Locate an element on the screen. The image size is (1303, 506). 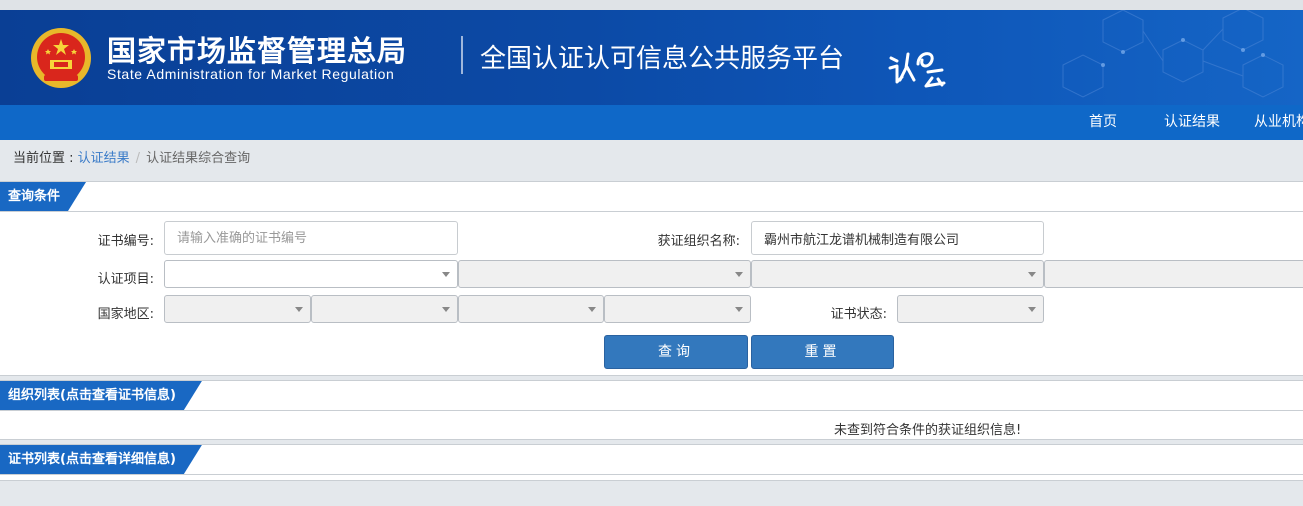
hexagon-pattern-decoration is located at coordinates (1173, 54).